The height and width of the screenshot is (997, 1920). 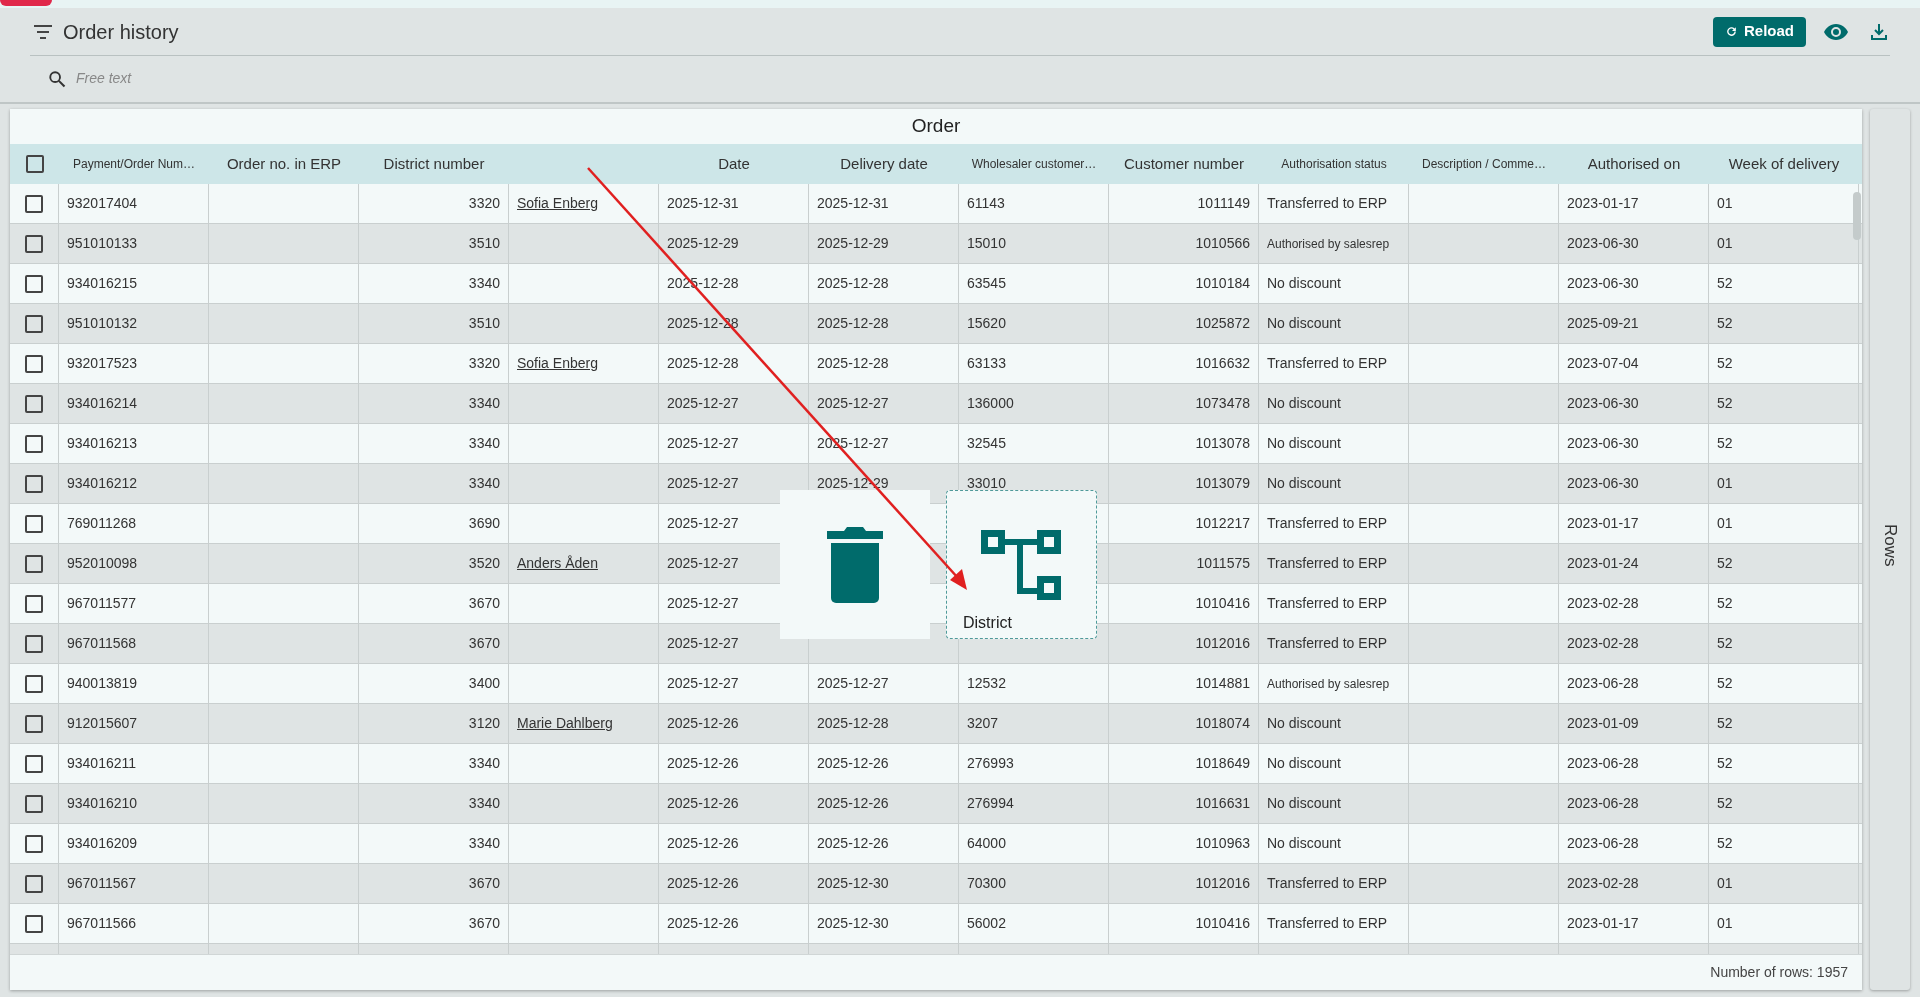 What do you see at coordinates (484, 723) in the screenshot?
I see `table-cell-text: 3120` at bounding box center [484, 723].